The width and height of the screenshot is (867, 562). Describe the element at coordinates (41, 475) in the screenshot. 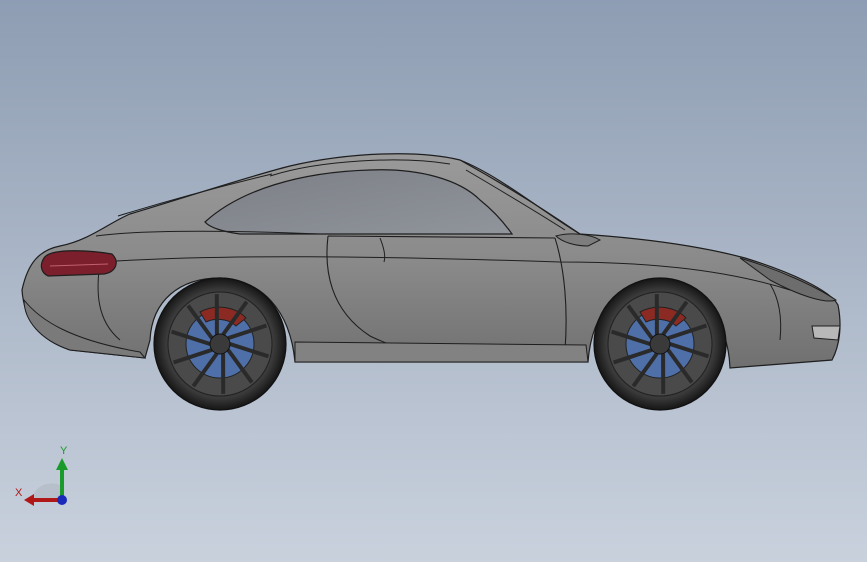

I see `axis-triad: Y X` at that location.